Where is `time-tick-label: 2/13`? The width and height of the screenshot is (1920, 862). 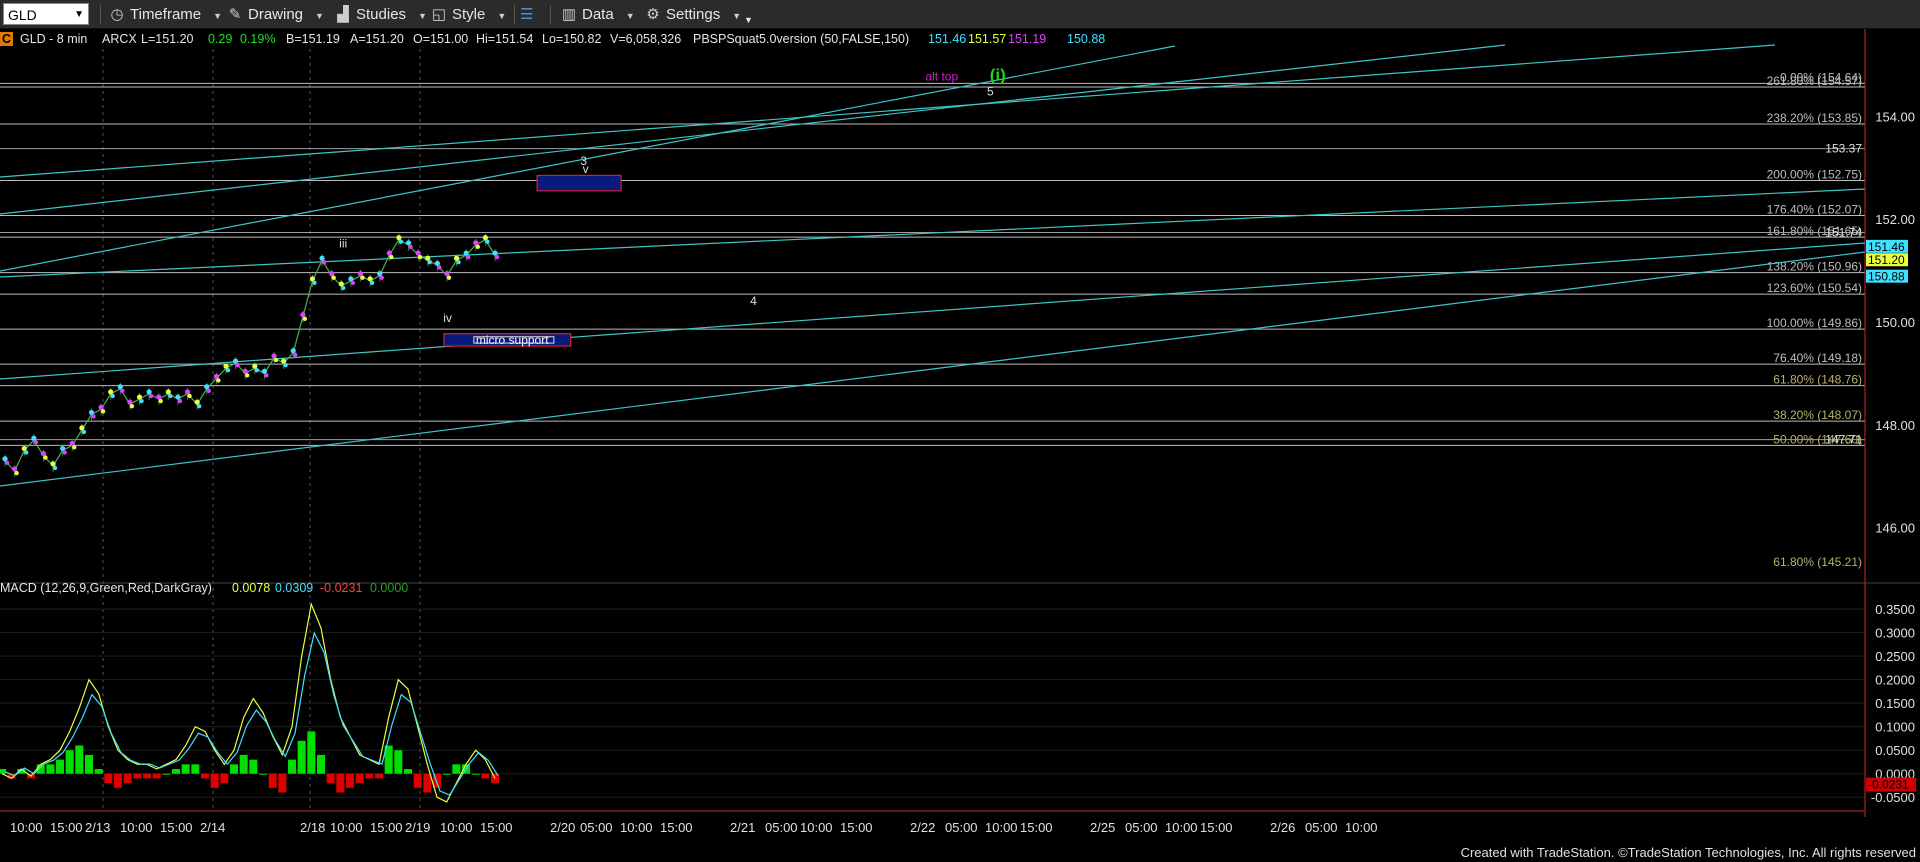
time-tick-label: 2/13 is located at coordinates (97, 827).